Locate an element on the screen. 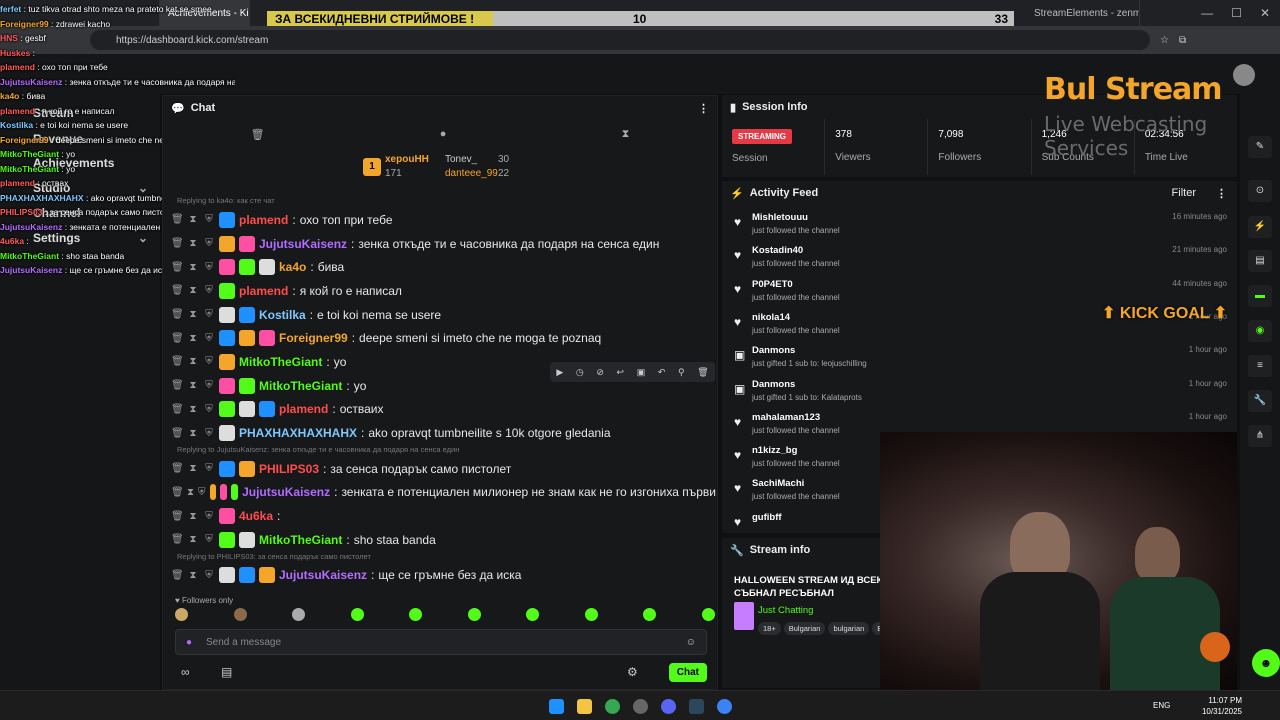  mic-icon: ● is located at coordinates (189, 642).